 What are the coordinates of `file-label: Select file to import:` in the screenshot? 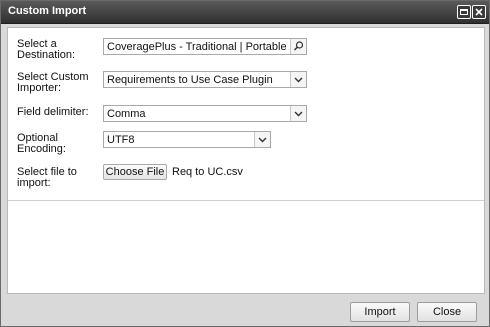 It's located at (47, 177).